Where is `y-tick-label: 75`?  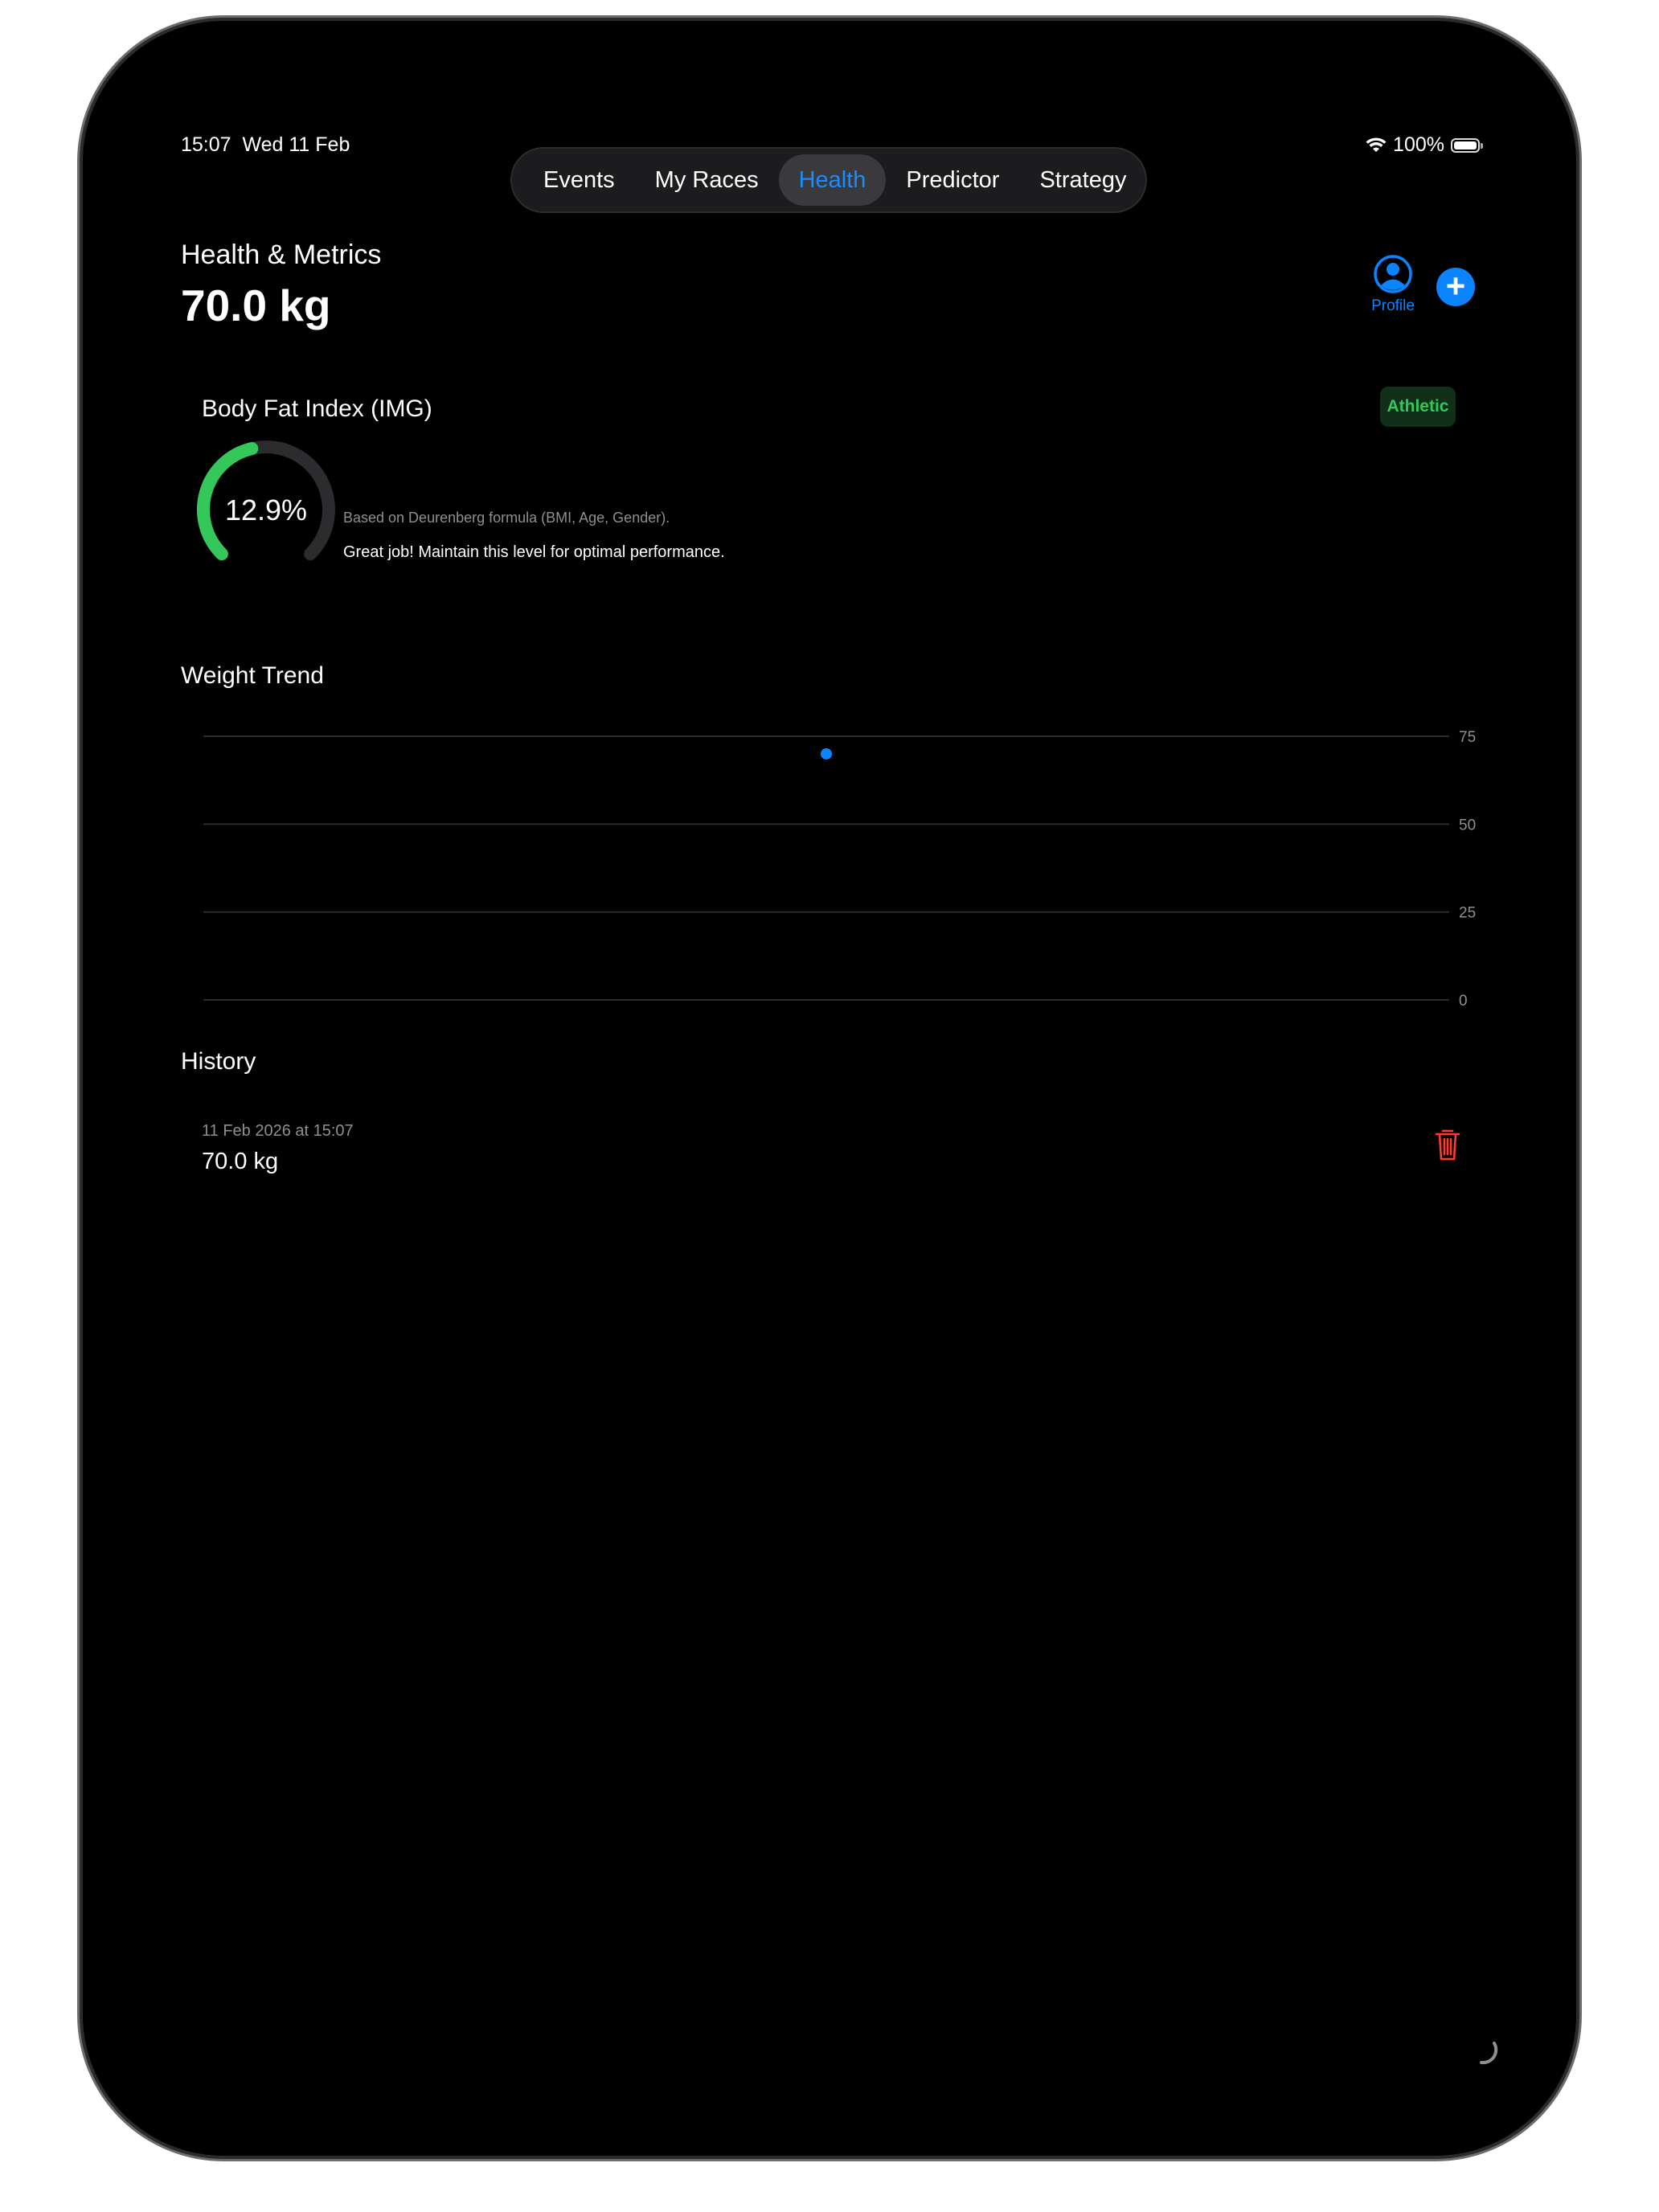
y-tick-label: 75 is located at coordinates (1467, 737).